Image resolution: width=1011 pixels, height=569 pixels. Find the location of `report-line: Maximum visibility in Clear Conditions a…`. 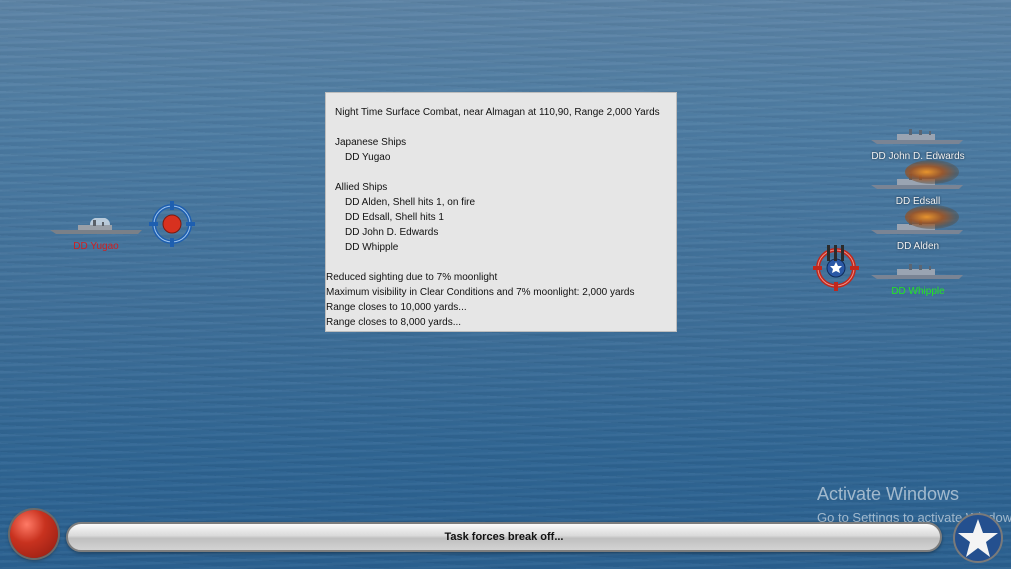

report-line: Maximum visibility in Clear Conditions a… is located at coordinates (480, 292).